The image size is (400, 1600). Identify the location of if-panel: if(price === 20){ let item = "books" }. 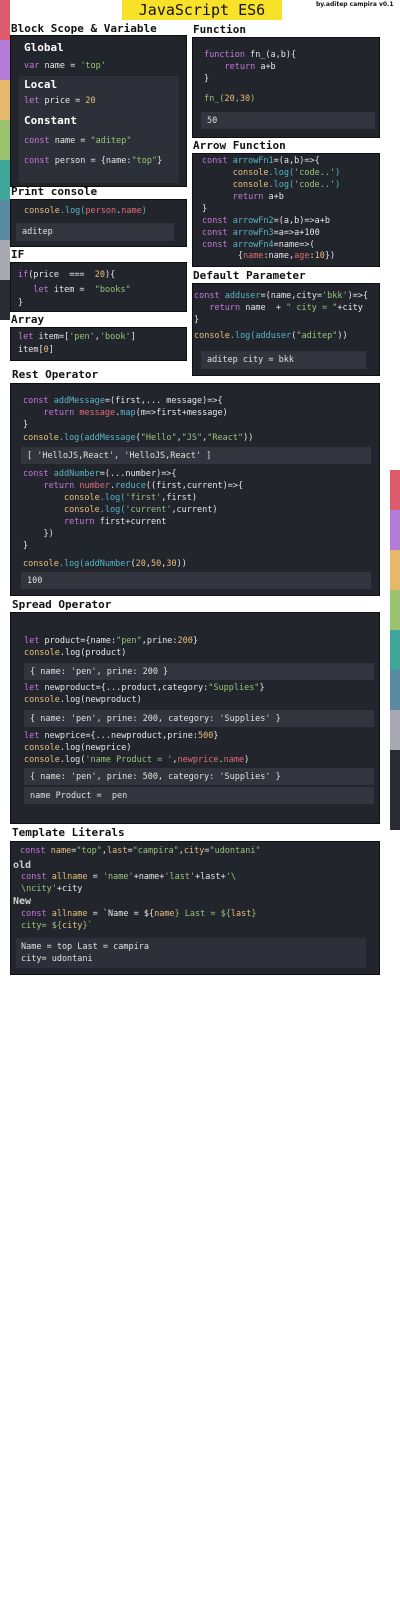
(98, 287).